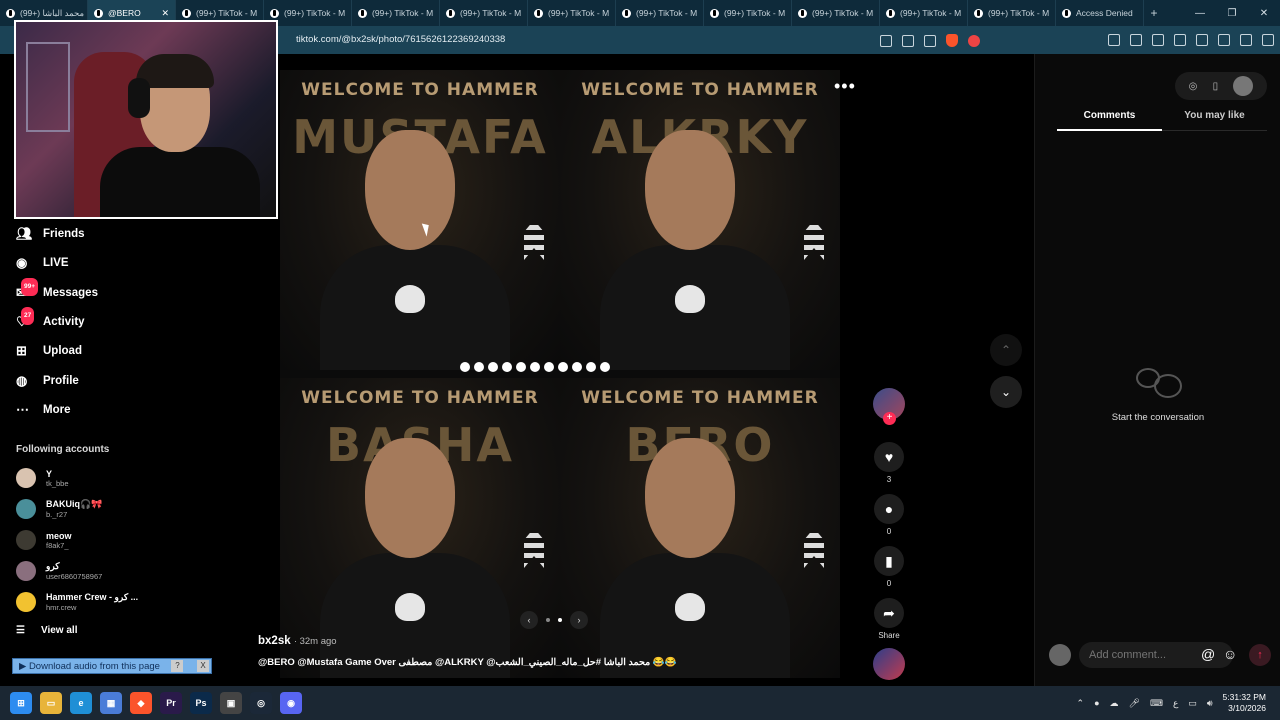 The height and width of the screenshot is (720, 1280). Describe the element at coordinates (202, 666) in the screenshot. I see `close-download-bar-icon: X` at that location.